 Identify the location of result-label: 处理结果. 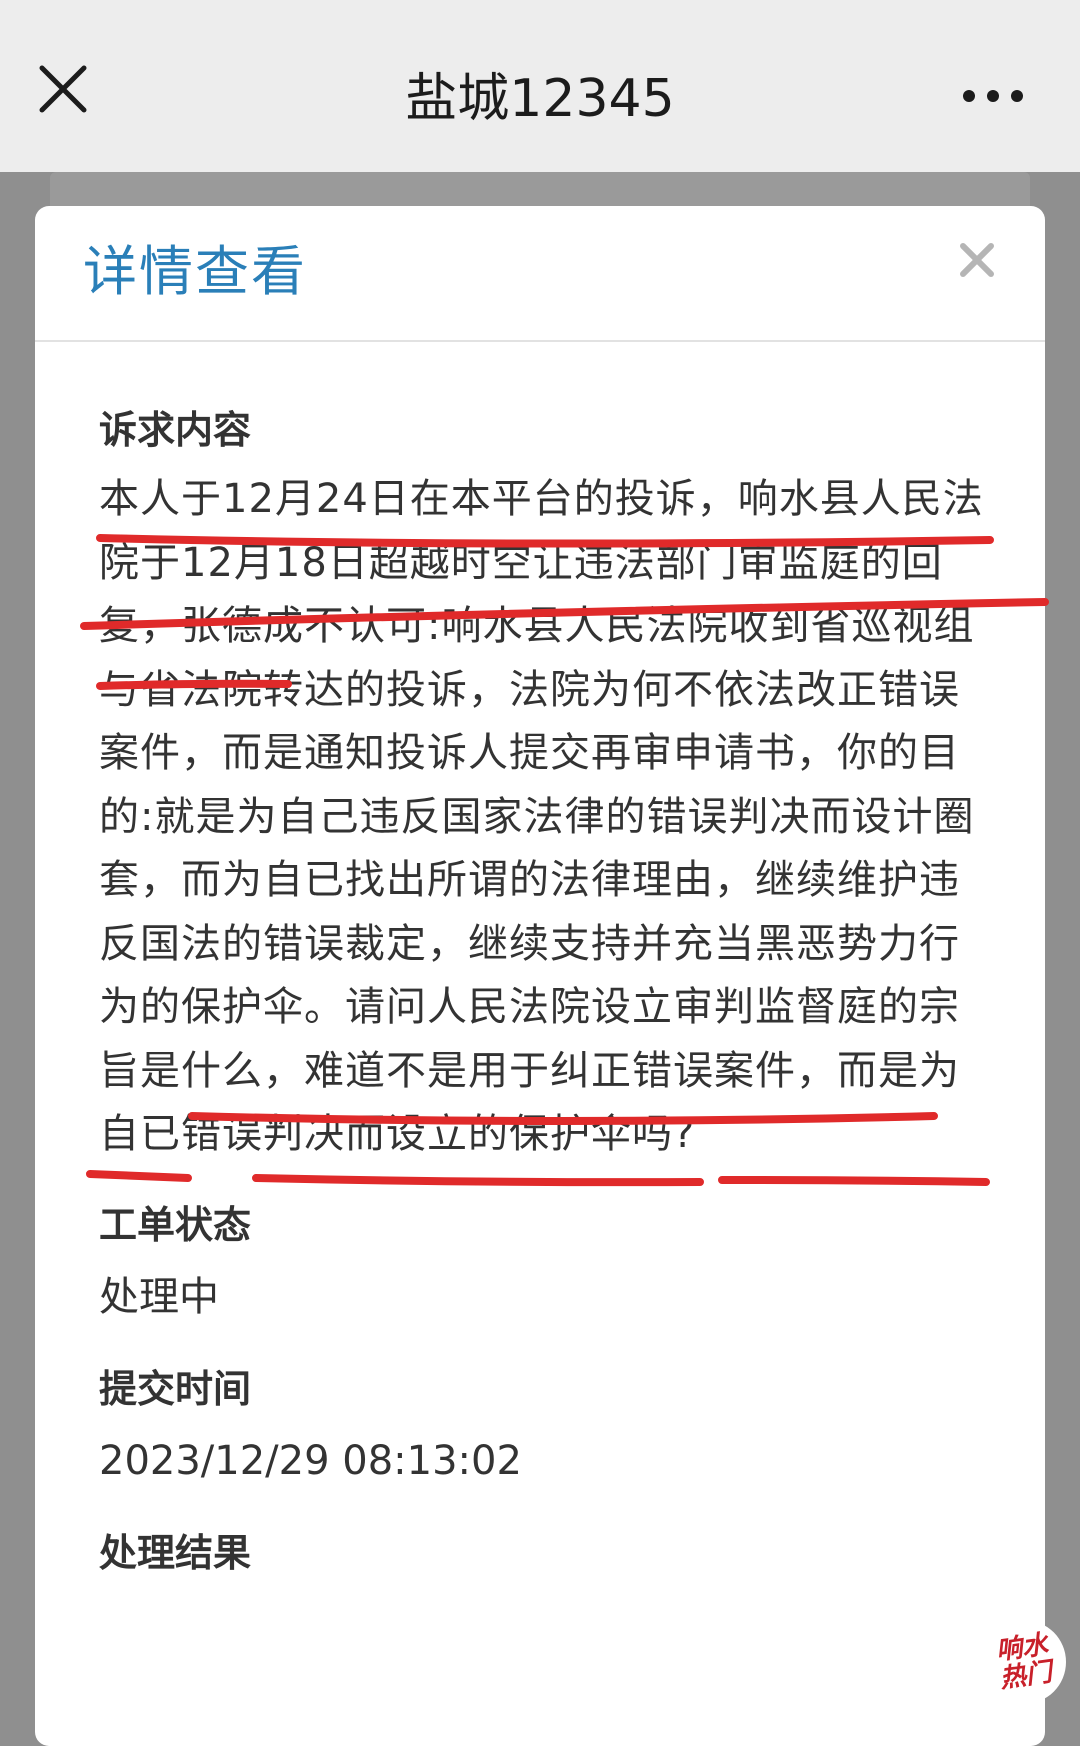
(175, 1552).